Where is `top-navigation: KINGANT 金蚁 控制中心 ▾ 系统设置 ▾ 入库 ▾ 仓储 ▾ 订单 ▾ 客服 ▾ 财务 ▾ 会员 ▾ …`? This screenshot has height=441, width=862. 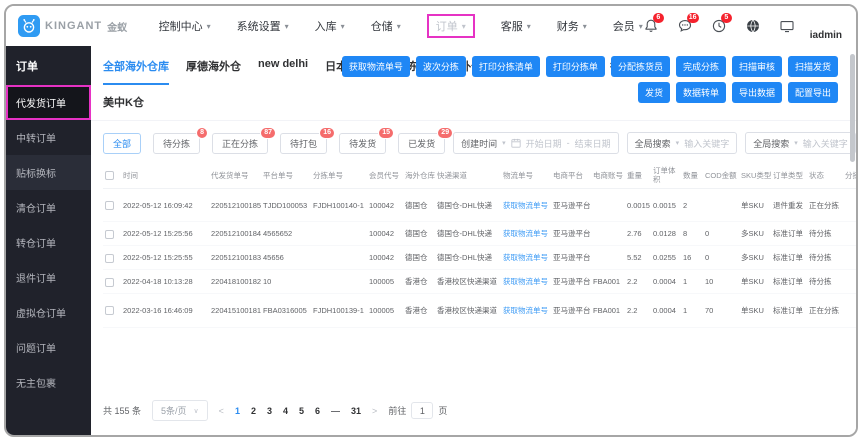 top-navigation: KINGANT 金蚁 控制中心 ▾ 系统设置 ▾ 入库 ▾ 仓储 ▾ 订单 ▾ 客服 ▾ 财务 ▾ 会员 ▾ … is located at coordinates (431, 26).